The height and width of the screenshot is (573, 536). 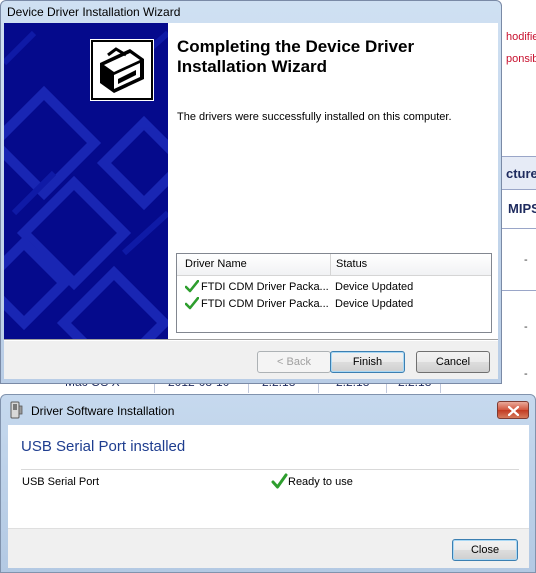 What do you see at coordinates (61, 482) in the screenshot?
I see `device-name: USB Serial Port` at bounding box center [61, 482].